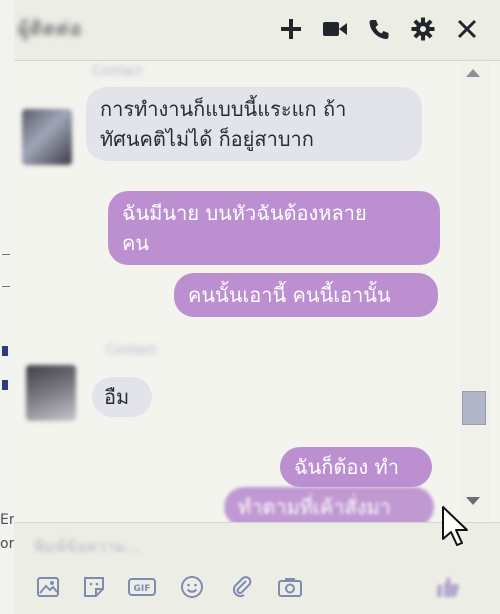 The height and width of the screenshot is (614, 500). I want to click on message-bubble-outgoing: ฉันก็ต้อง ทำ, so click(356, 467).